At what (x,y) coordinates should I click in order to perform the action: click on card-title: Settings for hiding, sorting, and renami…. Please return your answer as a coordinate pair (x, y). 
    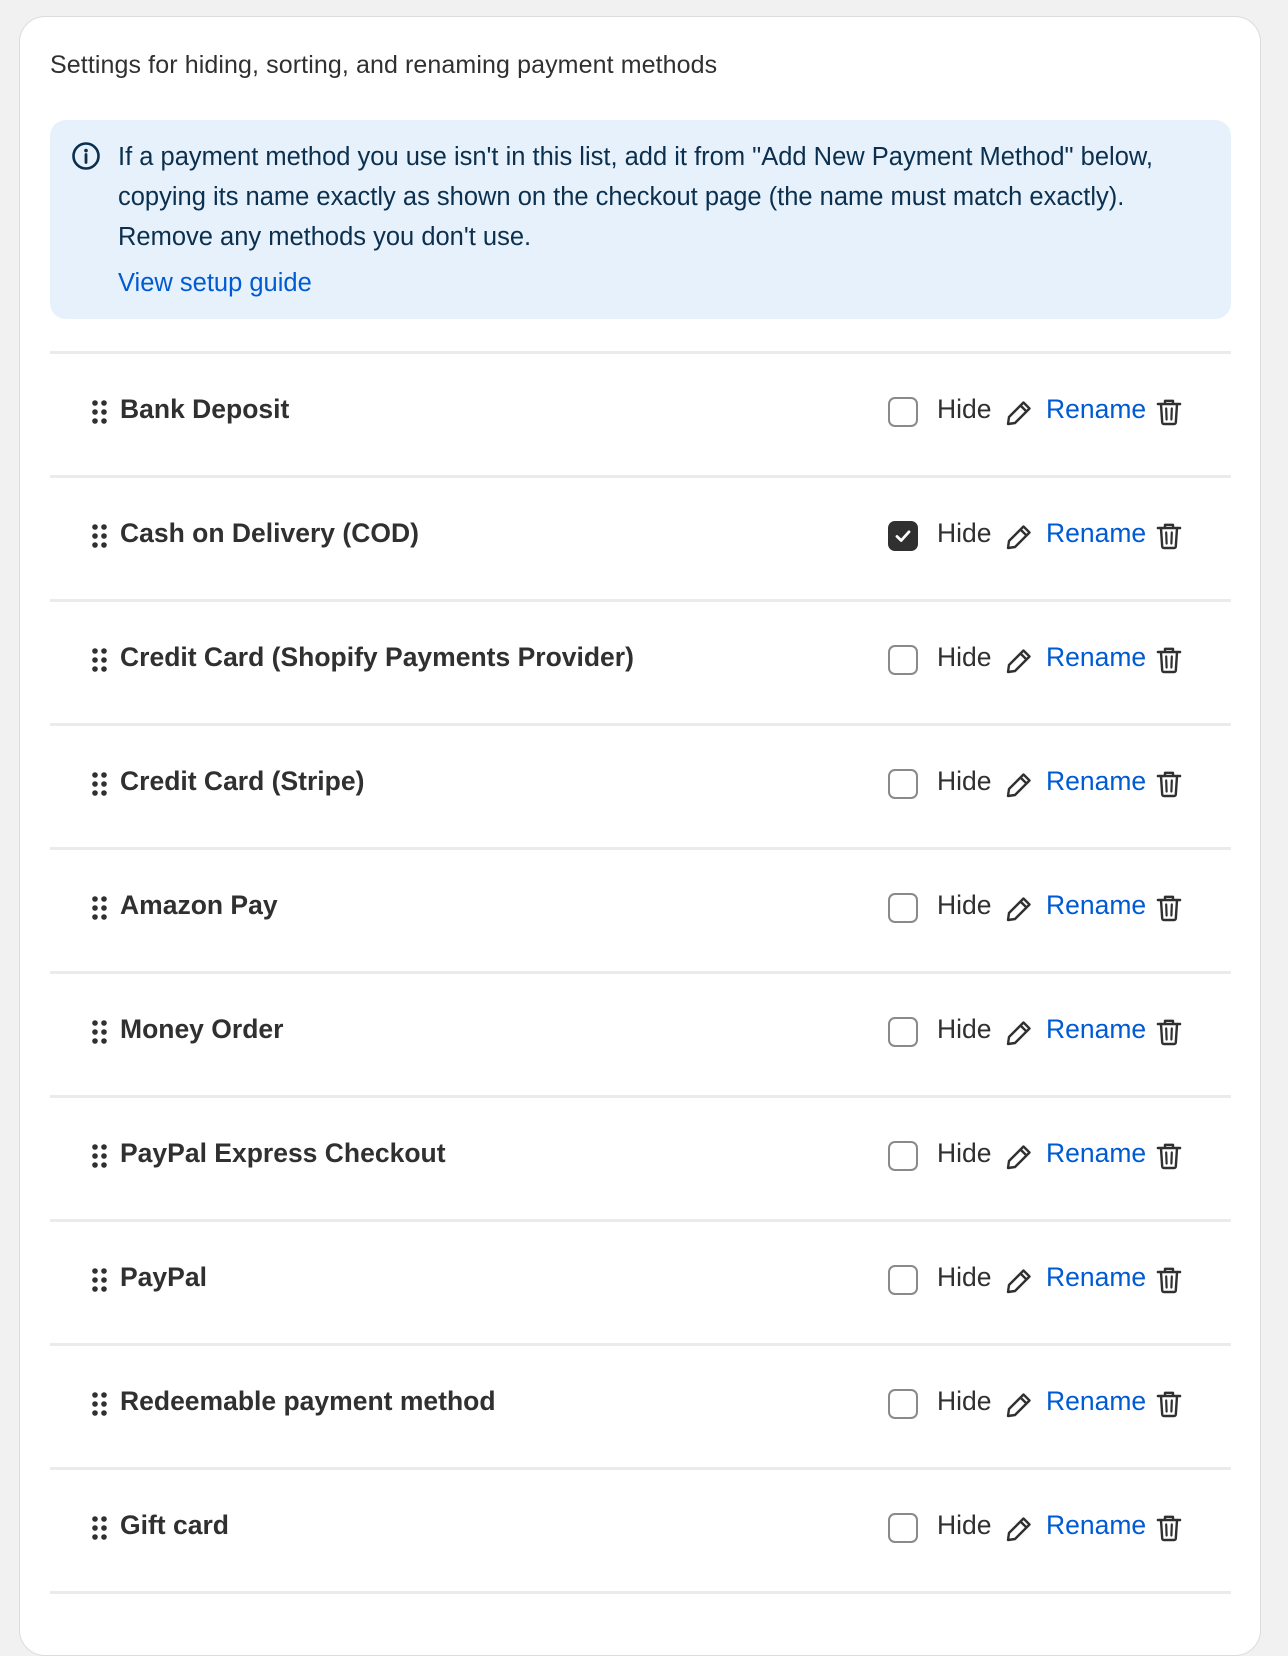
    Looking at the image, I should click on (383, 65).